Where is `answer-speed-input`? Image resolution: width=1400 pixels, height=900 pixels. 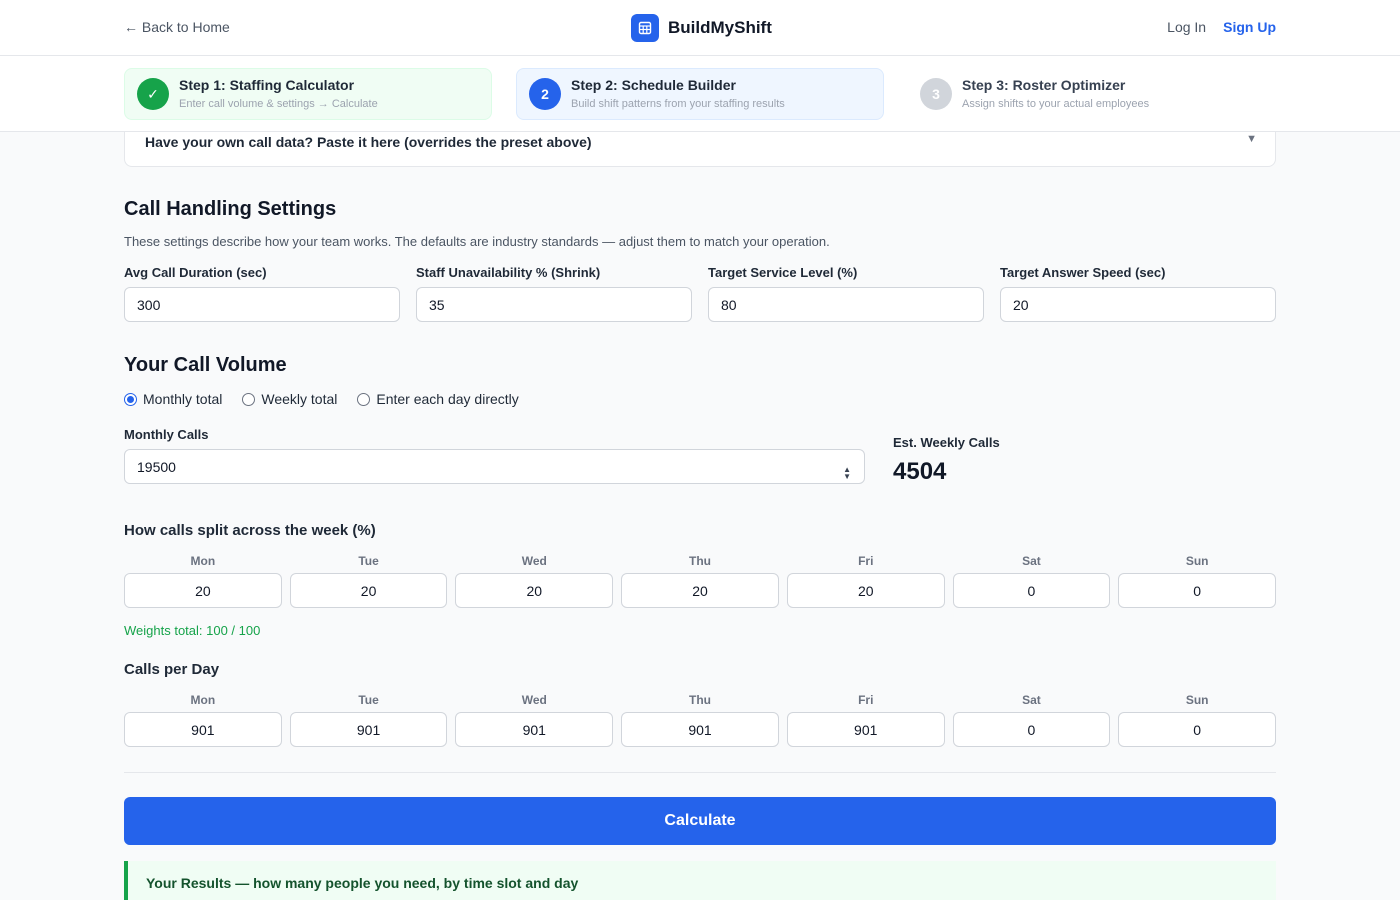 answer-speed-input is located at coordinates (1138, 304).